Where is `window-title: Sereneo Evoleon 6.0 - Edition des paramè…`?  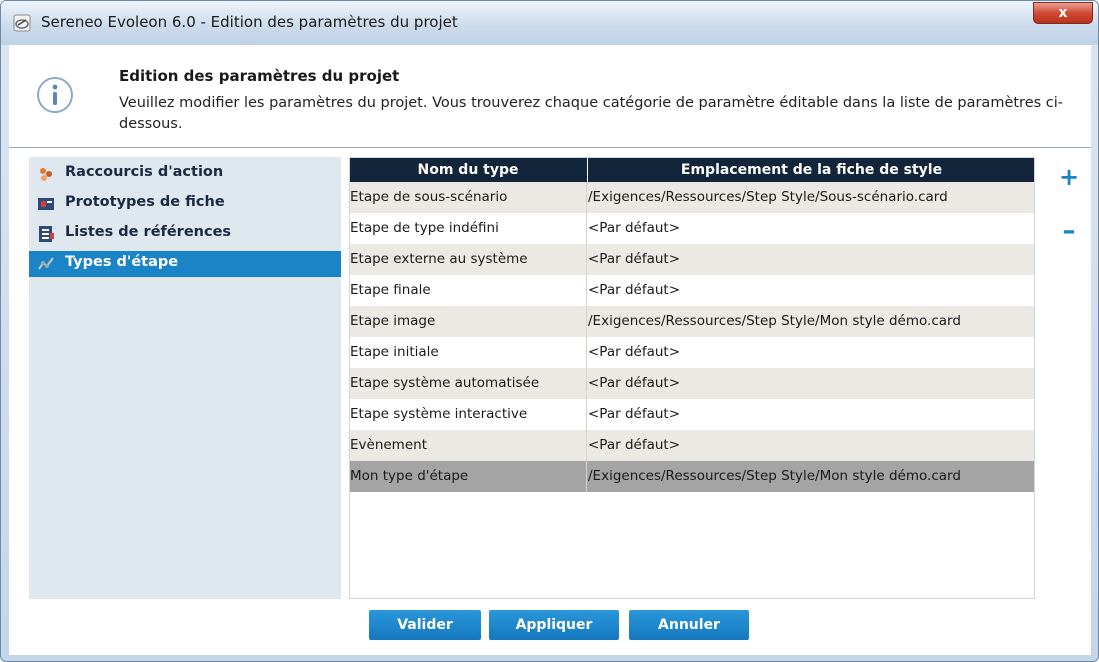
window-title: Sereneo Evoleon 6.0 - Edition des paramè… is located at coordinates (249, 22).